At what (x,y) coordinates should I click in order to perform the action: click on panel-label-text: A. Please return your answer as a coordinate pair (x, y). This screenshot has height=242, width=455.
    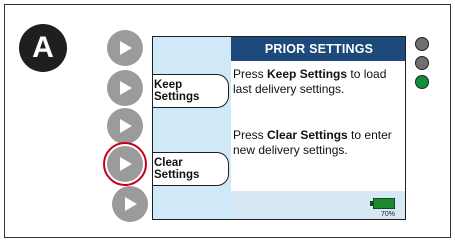
    Looking at the image, I should click on (43, 47).